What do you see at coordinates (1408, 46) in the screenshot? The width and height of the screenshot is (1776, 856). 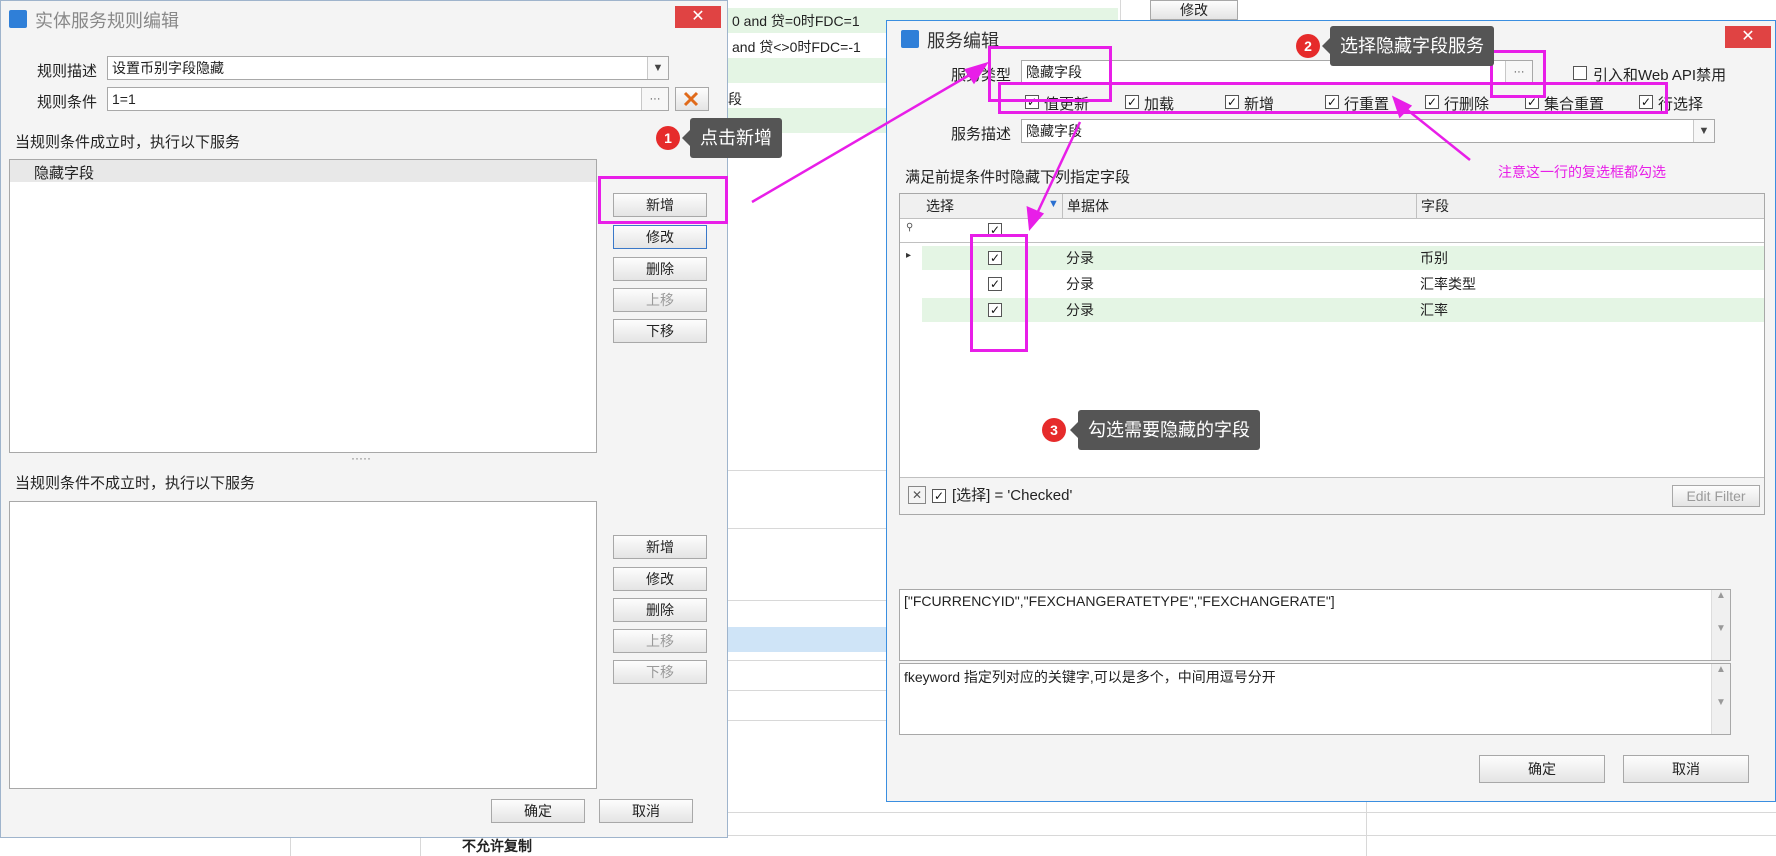 I see `step-2-callout: 选择隐藏字段服务` at bounding box center [1408, 46].